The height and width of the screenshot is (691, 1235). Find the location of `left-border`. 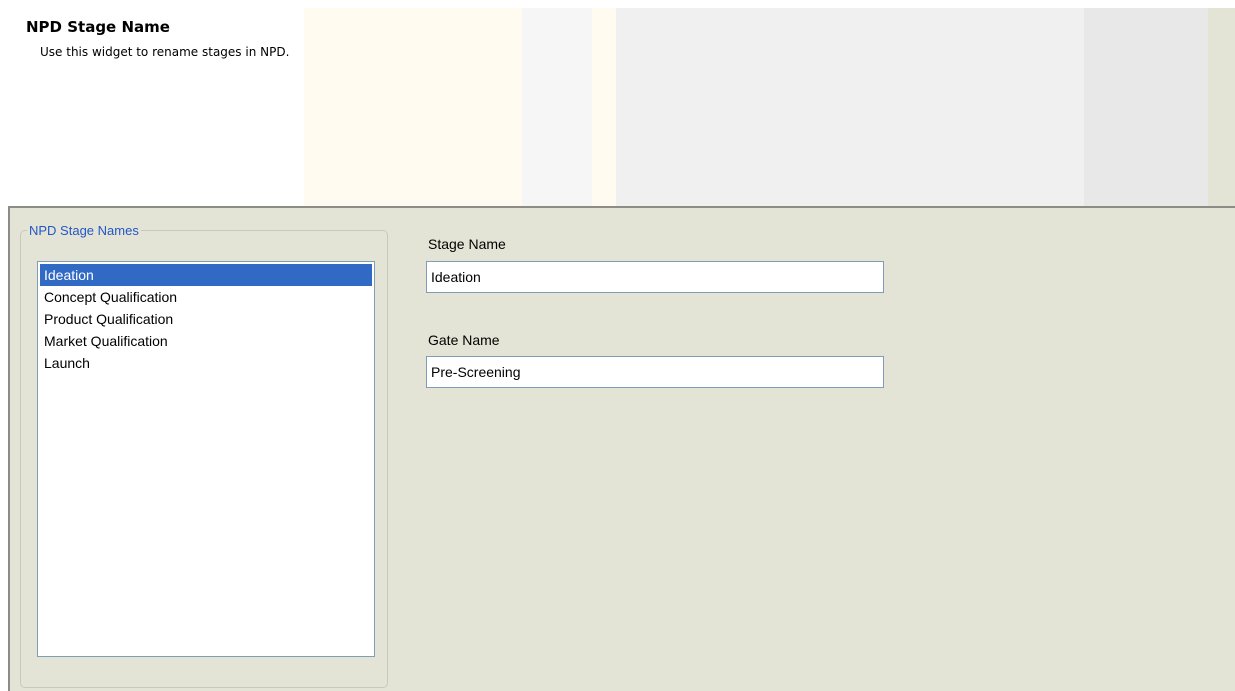

left-border is located at coordinates (4, 345).